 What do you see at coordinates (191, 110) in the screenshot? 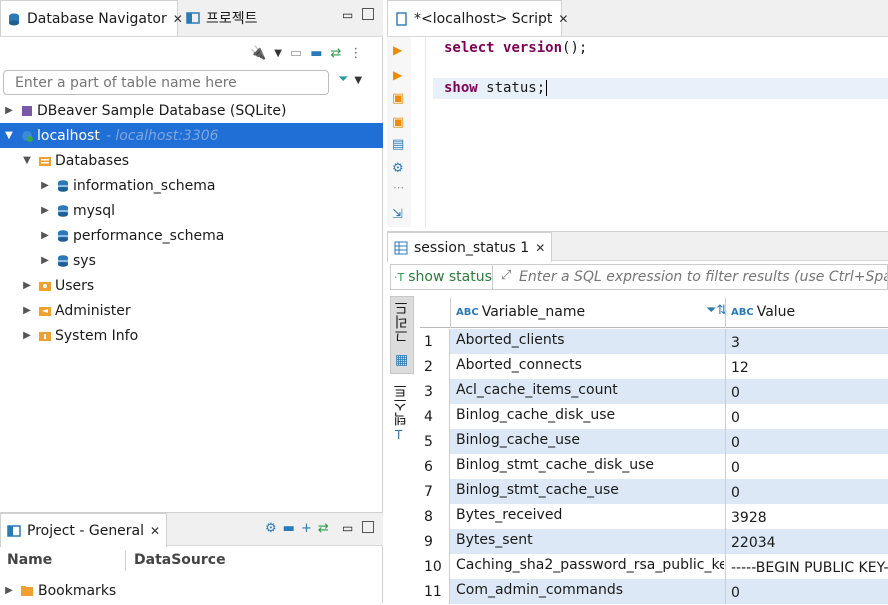
I see `tree-item-dbeaver-sample-database-sqlite: ▶ DBeaver Sample Database (SQLite)` at bounding box center [191, 110].